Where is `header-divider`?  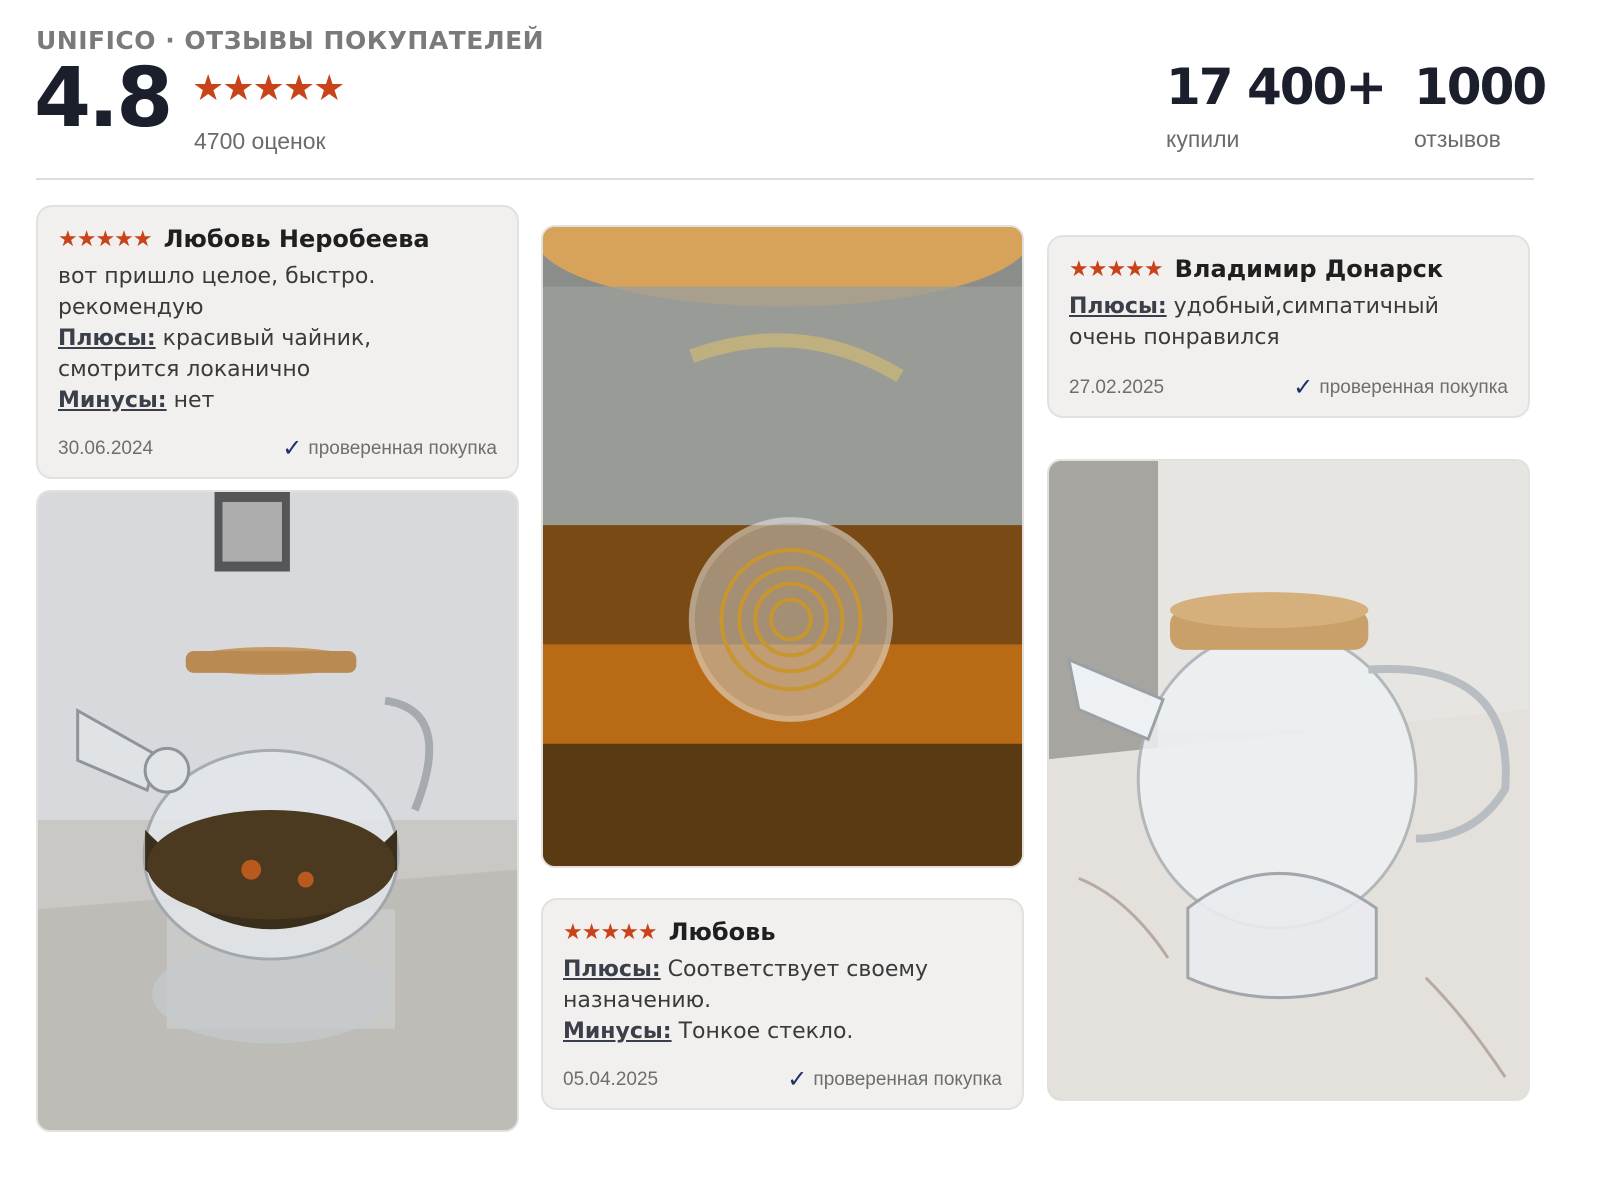 header-divider is located at coordinates (785, 179).